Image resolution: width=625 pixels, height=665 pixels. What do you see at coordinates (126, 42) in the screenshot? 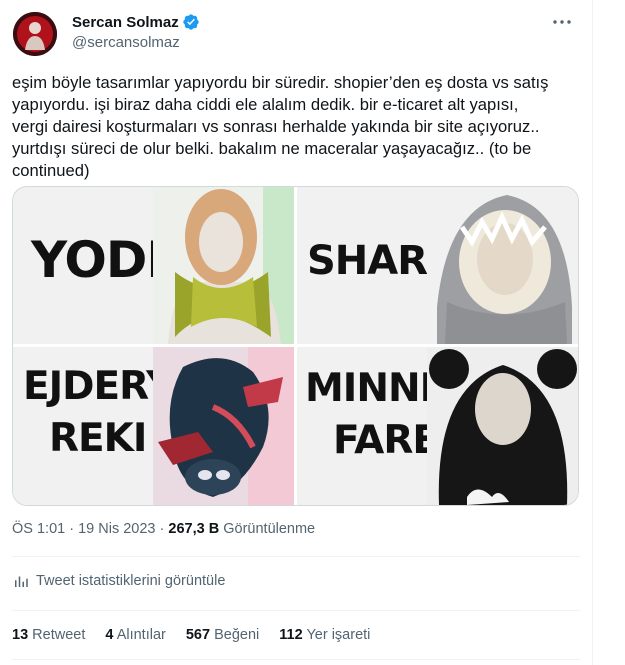
I see `author-handle: @sercansolmaz` at bounding box center [126, 42].